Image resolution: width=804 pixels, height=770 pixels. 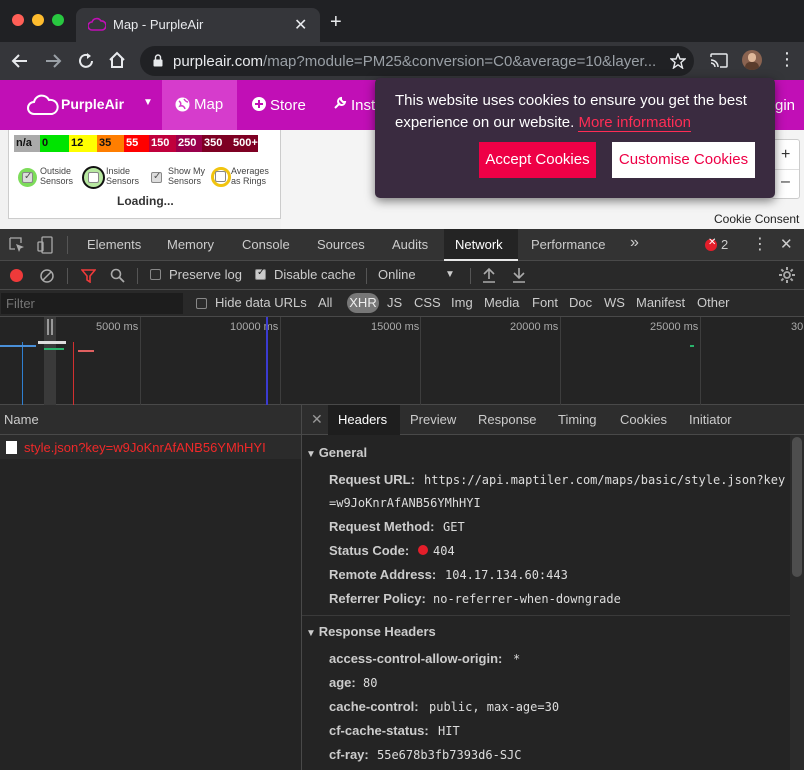 I want to click on detail-tab-timing: Timing, so click(x=577, y=419).